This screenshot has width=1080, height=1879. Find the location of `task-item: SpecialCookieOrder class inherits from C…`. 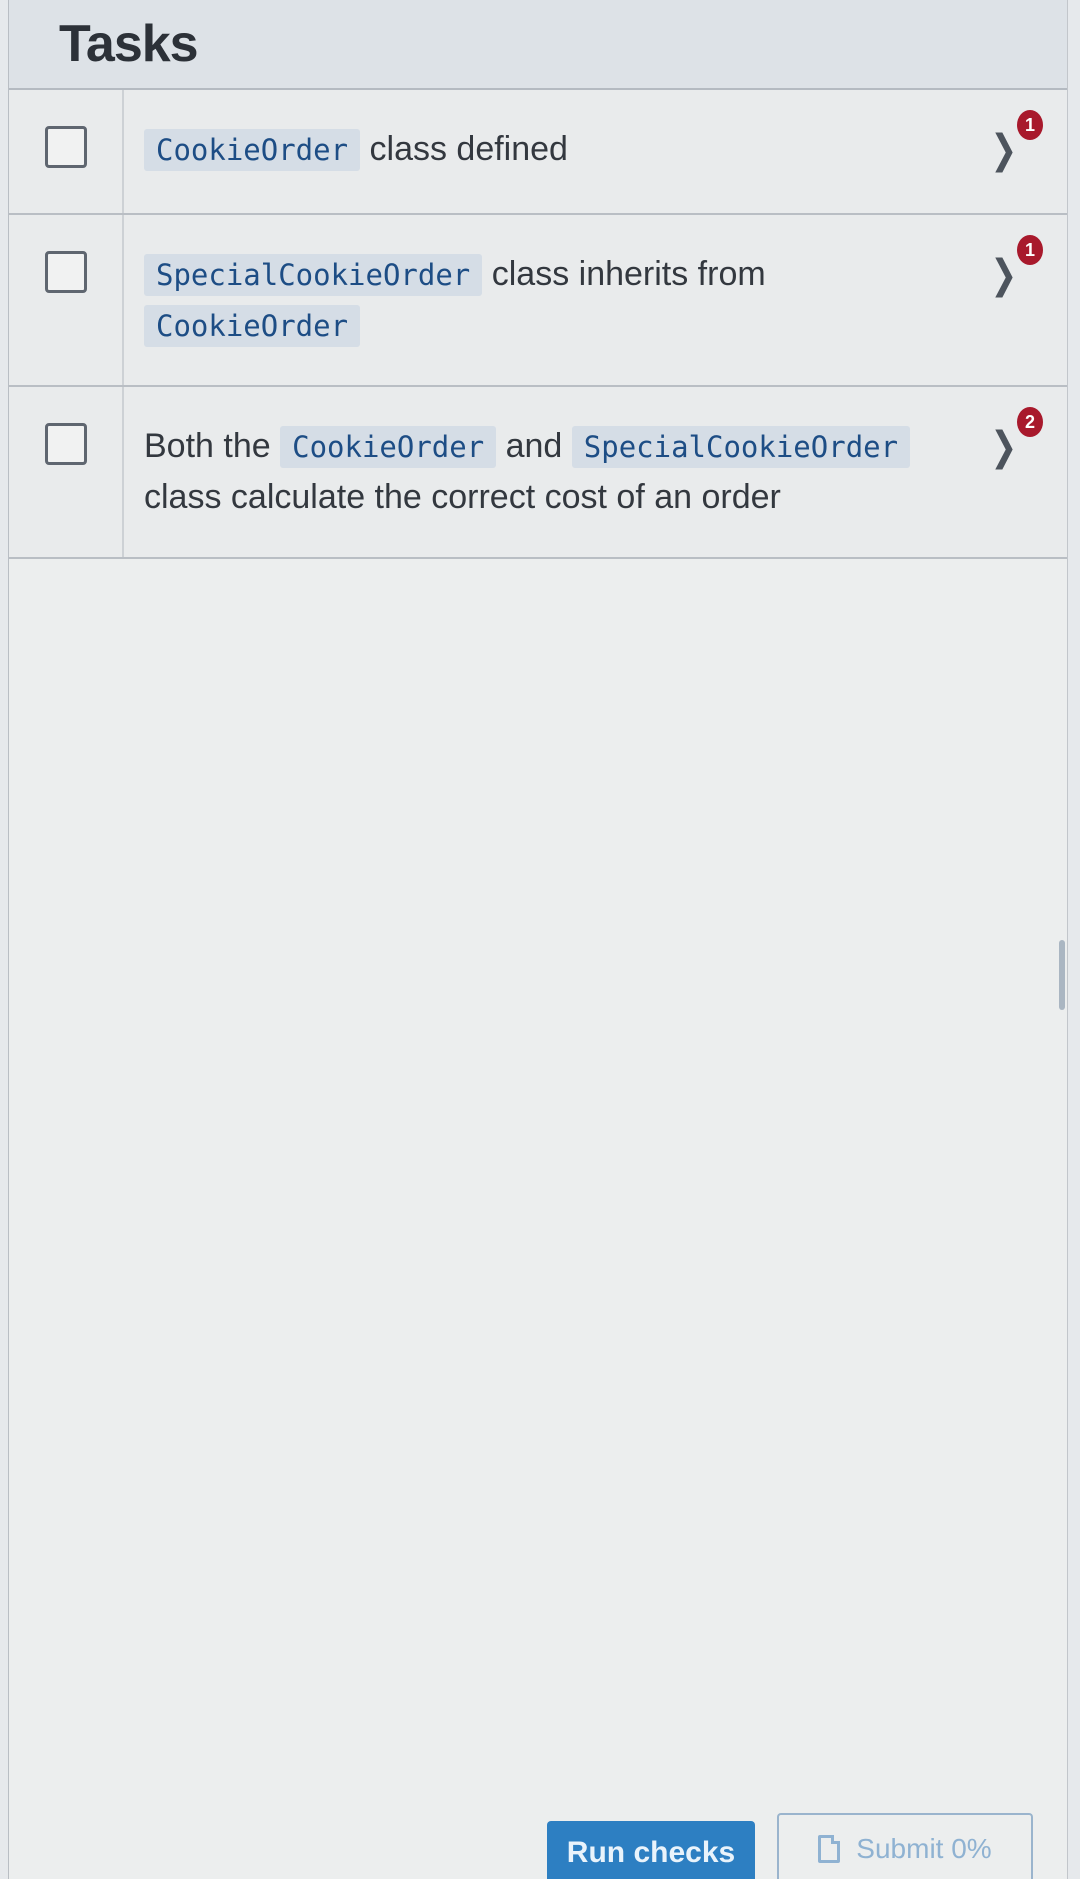

task-item: SpecialCookieOrder class inherits from C… is located at coordinates (538, 301).